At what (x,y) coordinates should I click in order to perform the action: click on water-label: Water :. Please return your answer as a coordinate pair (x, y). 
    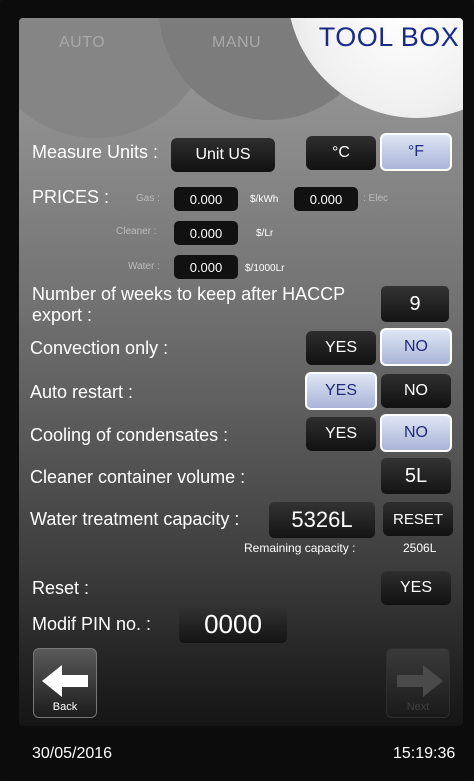
    Looking at the image, I should click on (144, 266).